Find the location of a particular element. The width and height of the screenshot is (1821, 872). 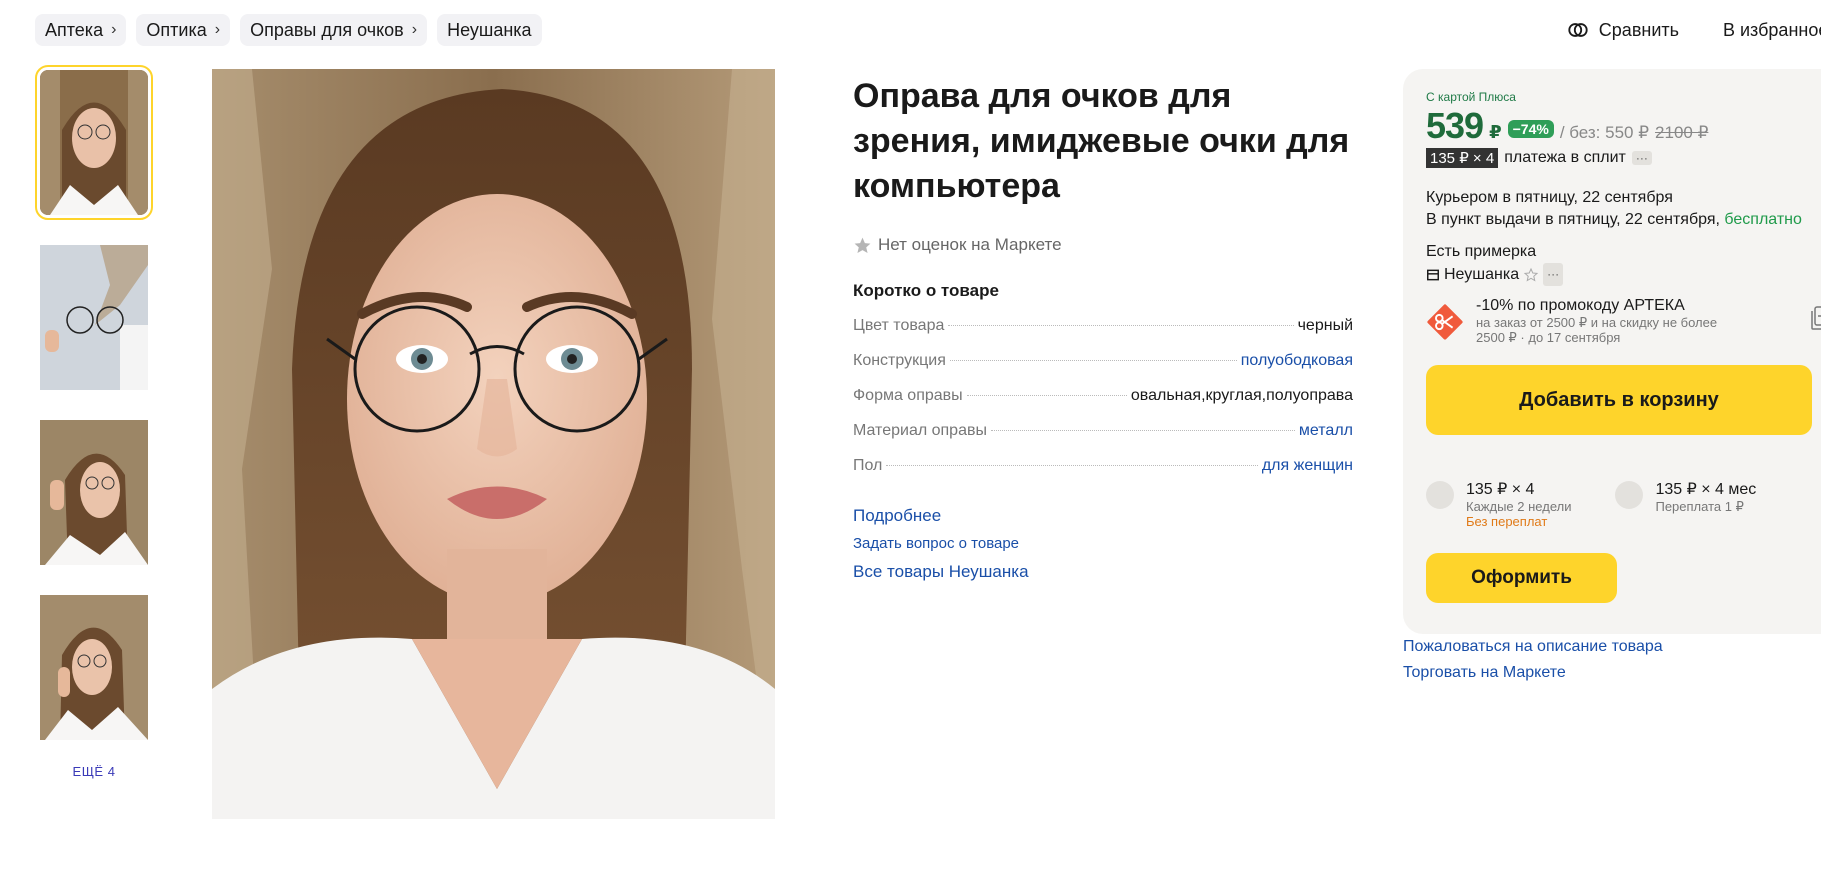

spec-row-construction: Конструкция полуободковая is located at coordinates (1103, 369).